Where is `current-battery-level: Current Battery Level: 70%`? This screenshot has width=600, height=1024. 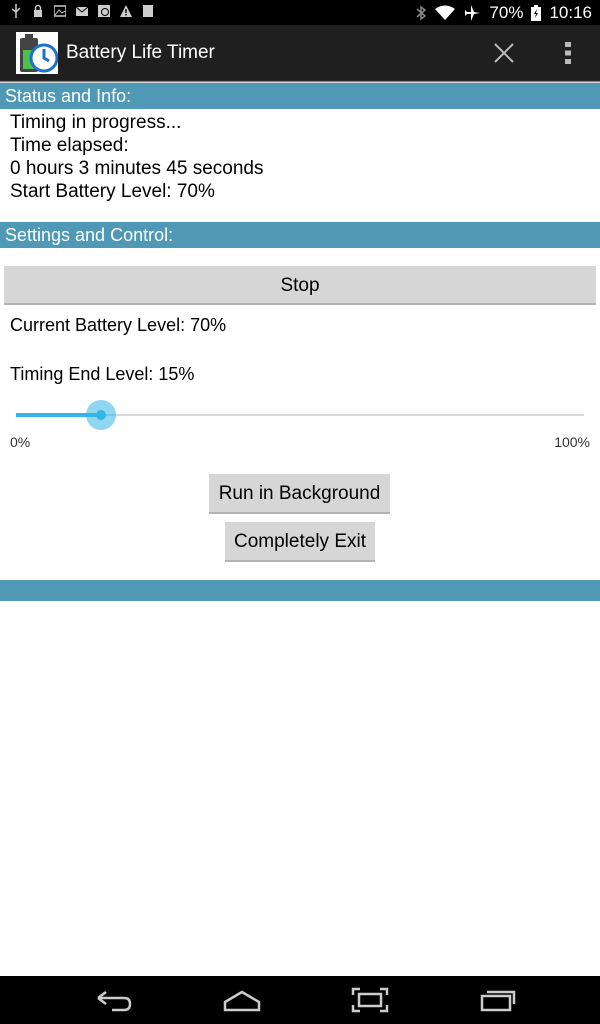
current-battery-level: Current Battery Level: 70% is located at coordinates (118, 325).